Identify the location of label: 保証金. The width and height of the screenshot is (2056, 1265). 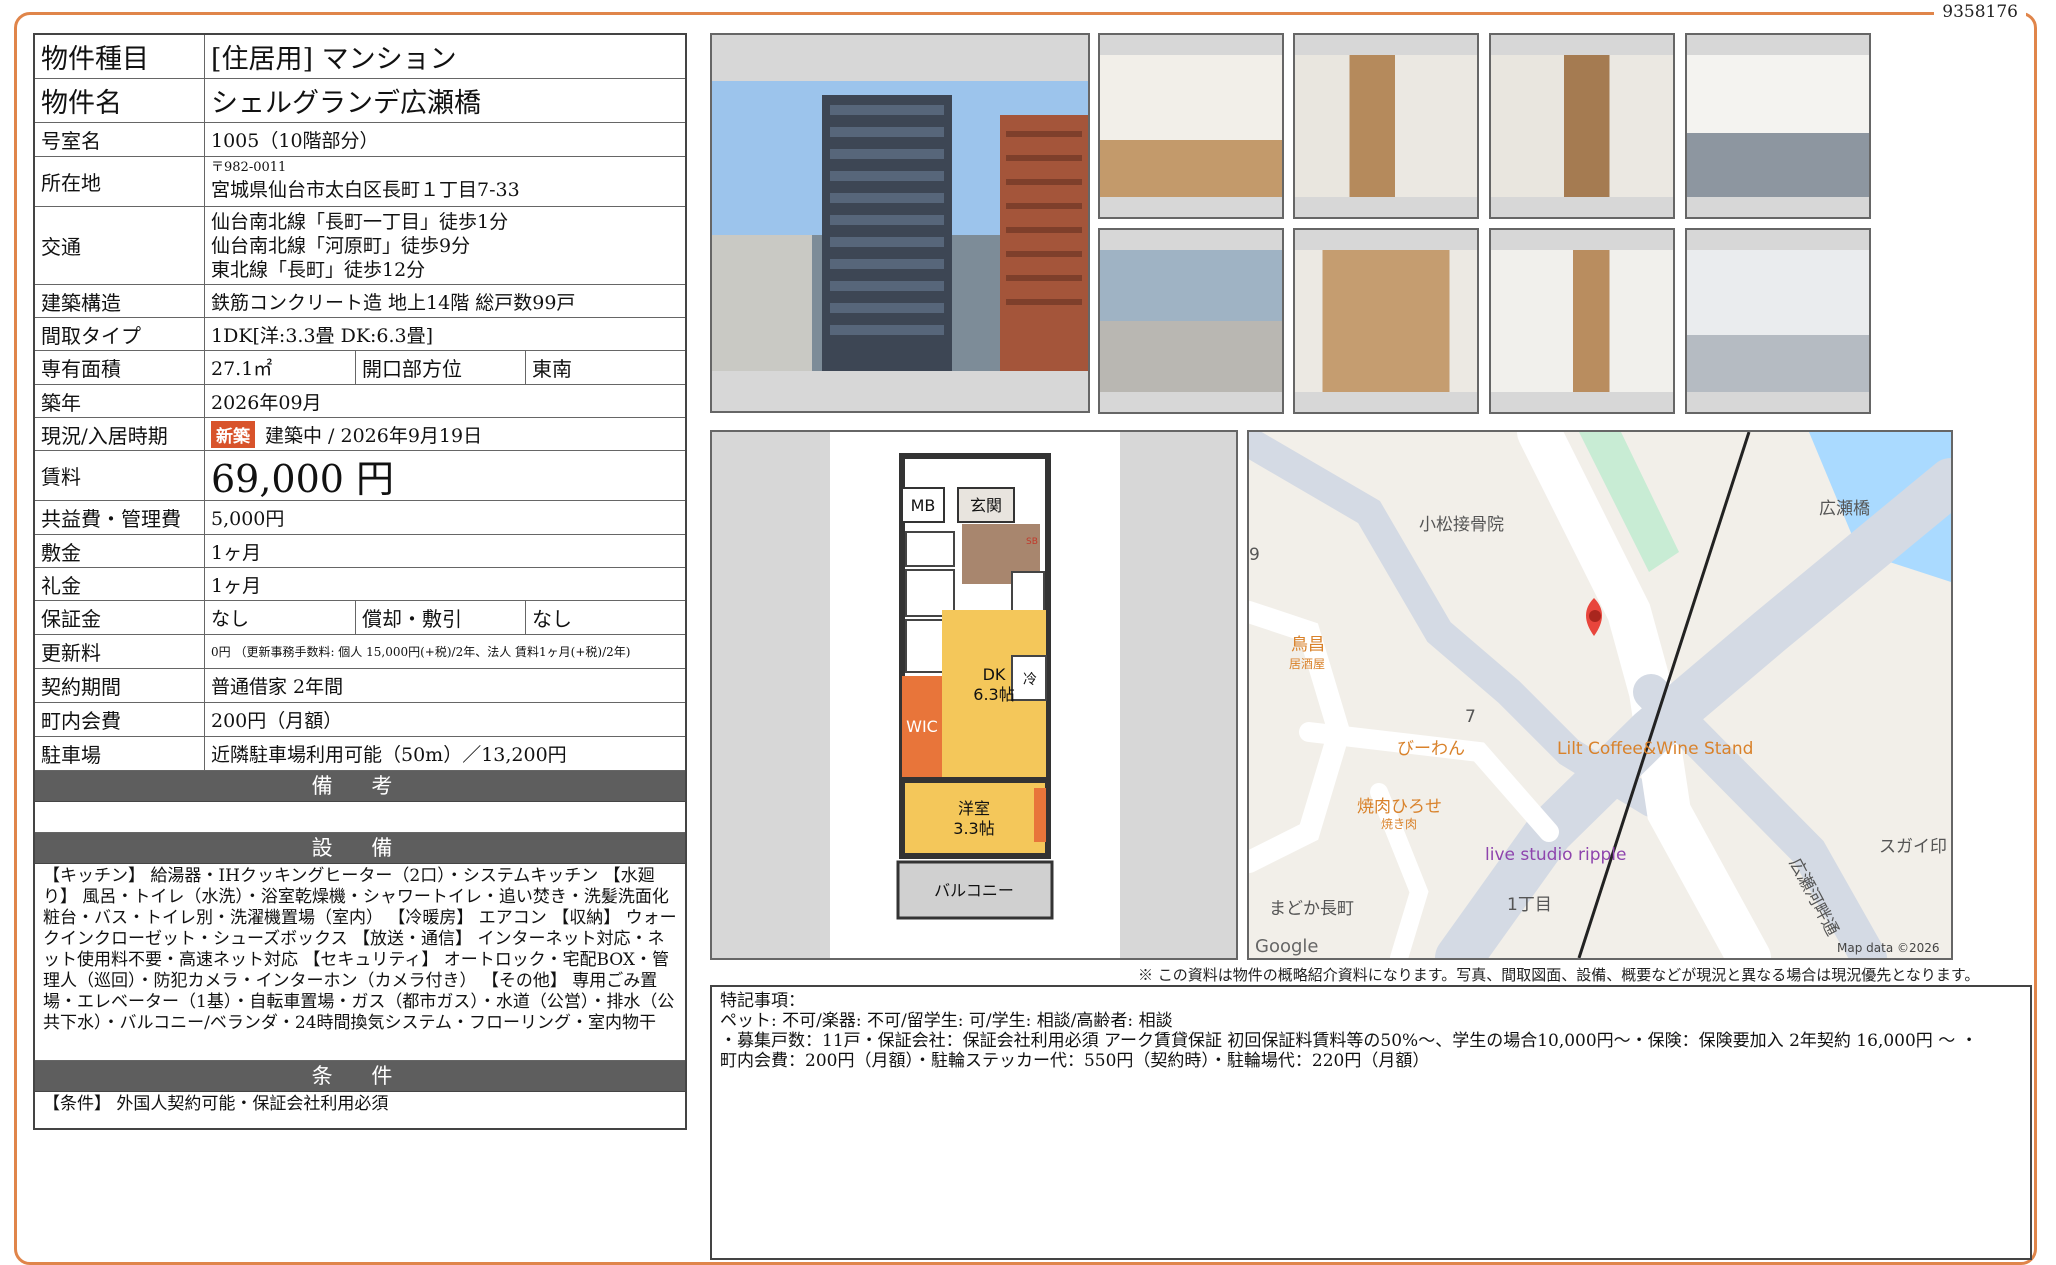
(120, 617).